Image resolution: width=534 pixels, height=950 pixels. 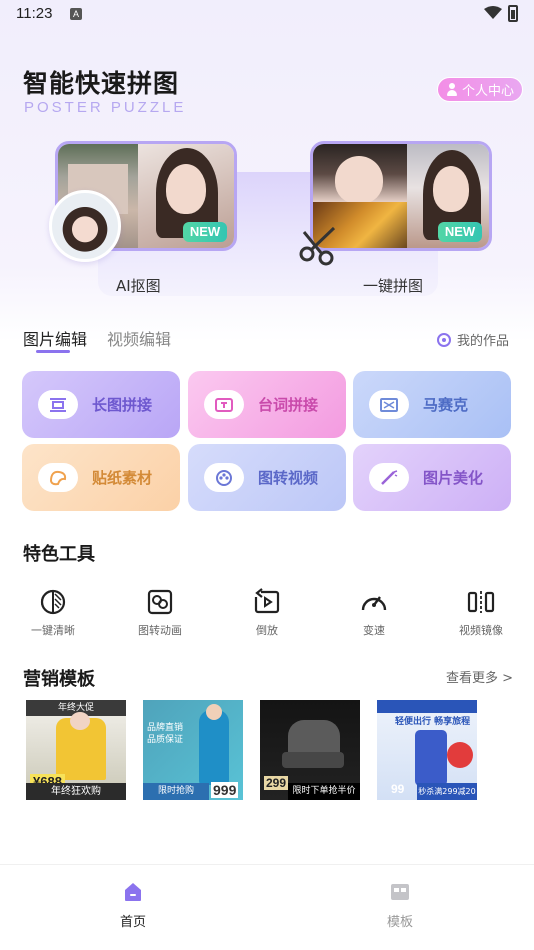 I want to click on wifi-icon, so click(x=493, y=12).